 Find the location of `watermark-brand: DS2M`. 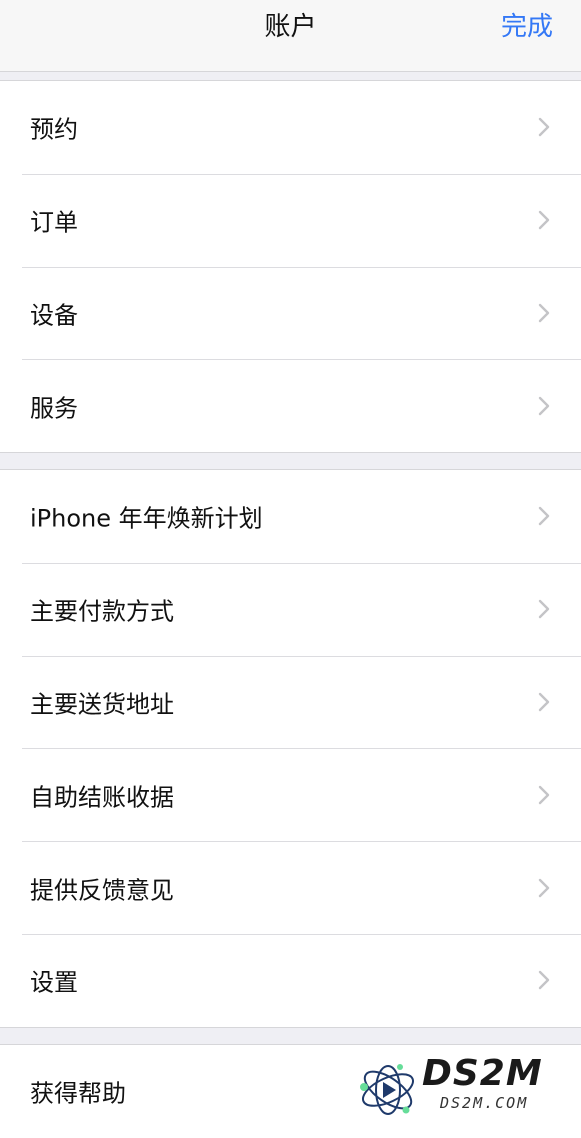

watermark-brand: DS2M is located at coordinates (482, 1073).